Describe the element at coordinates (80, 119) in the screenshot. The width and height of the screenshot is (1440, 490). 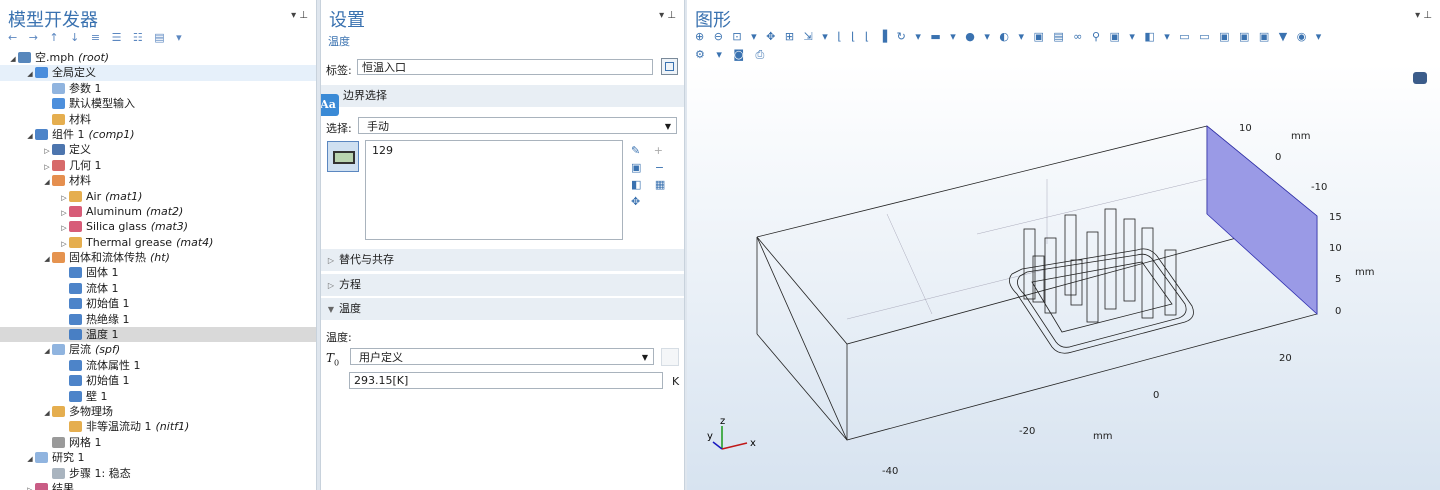
I see `tree-item-label: 材料` at that location.